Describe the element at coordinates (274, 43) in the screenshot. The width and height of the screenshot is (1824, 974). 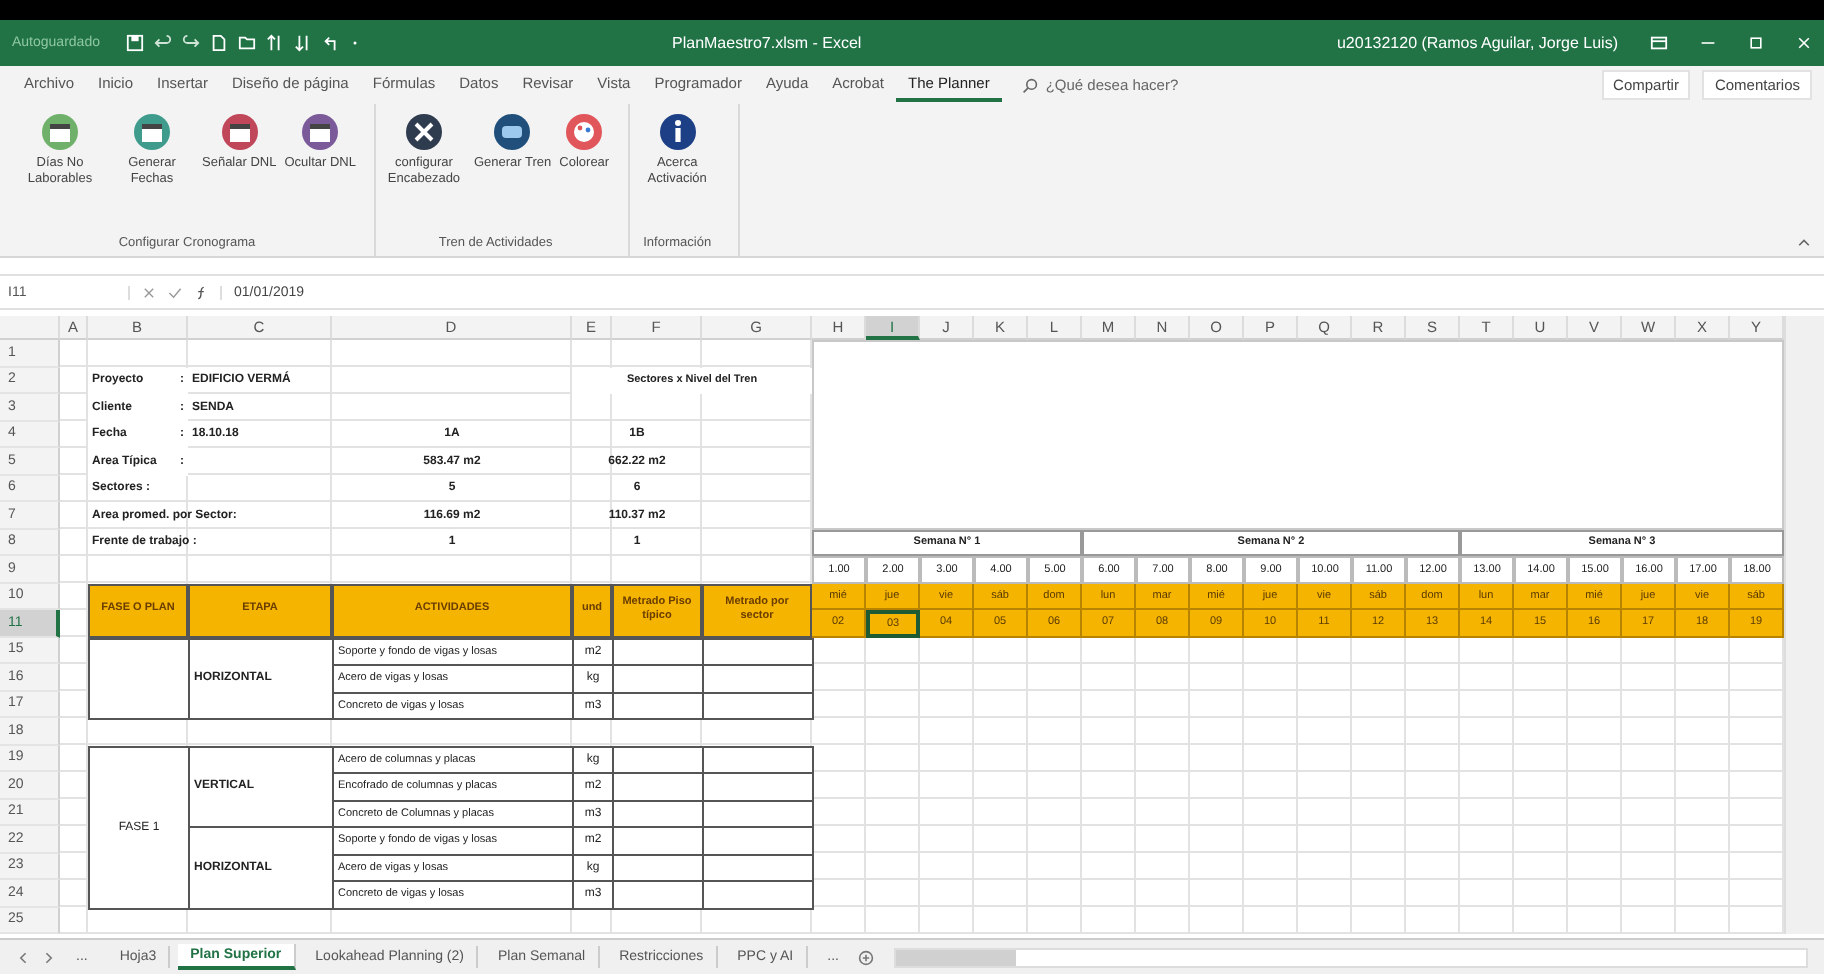
I see `sort-ascending-icon` at that location.